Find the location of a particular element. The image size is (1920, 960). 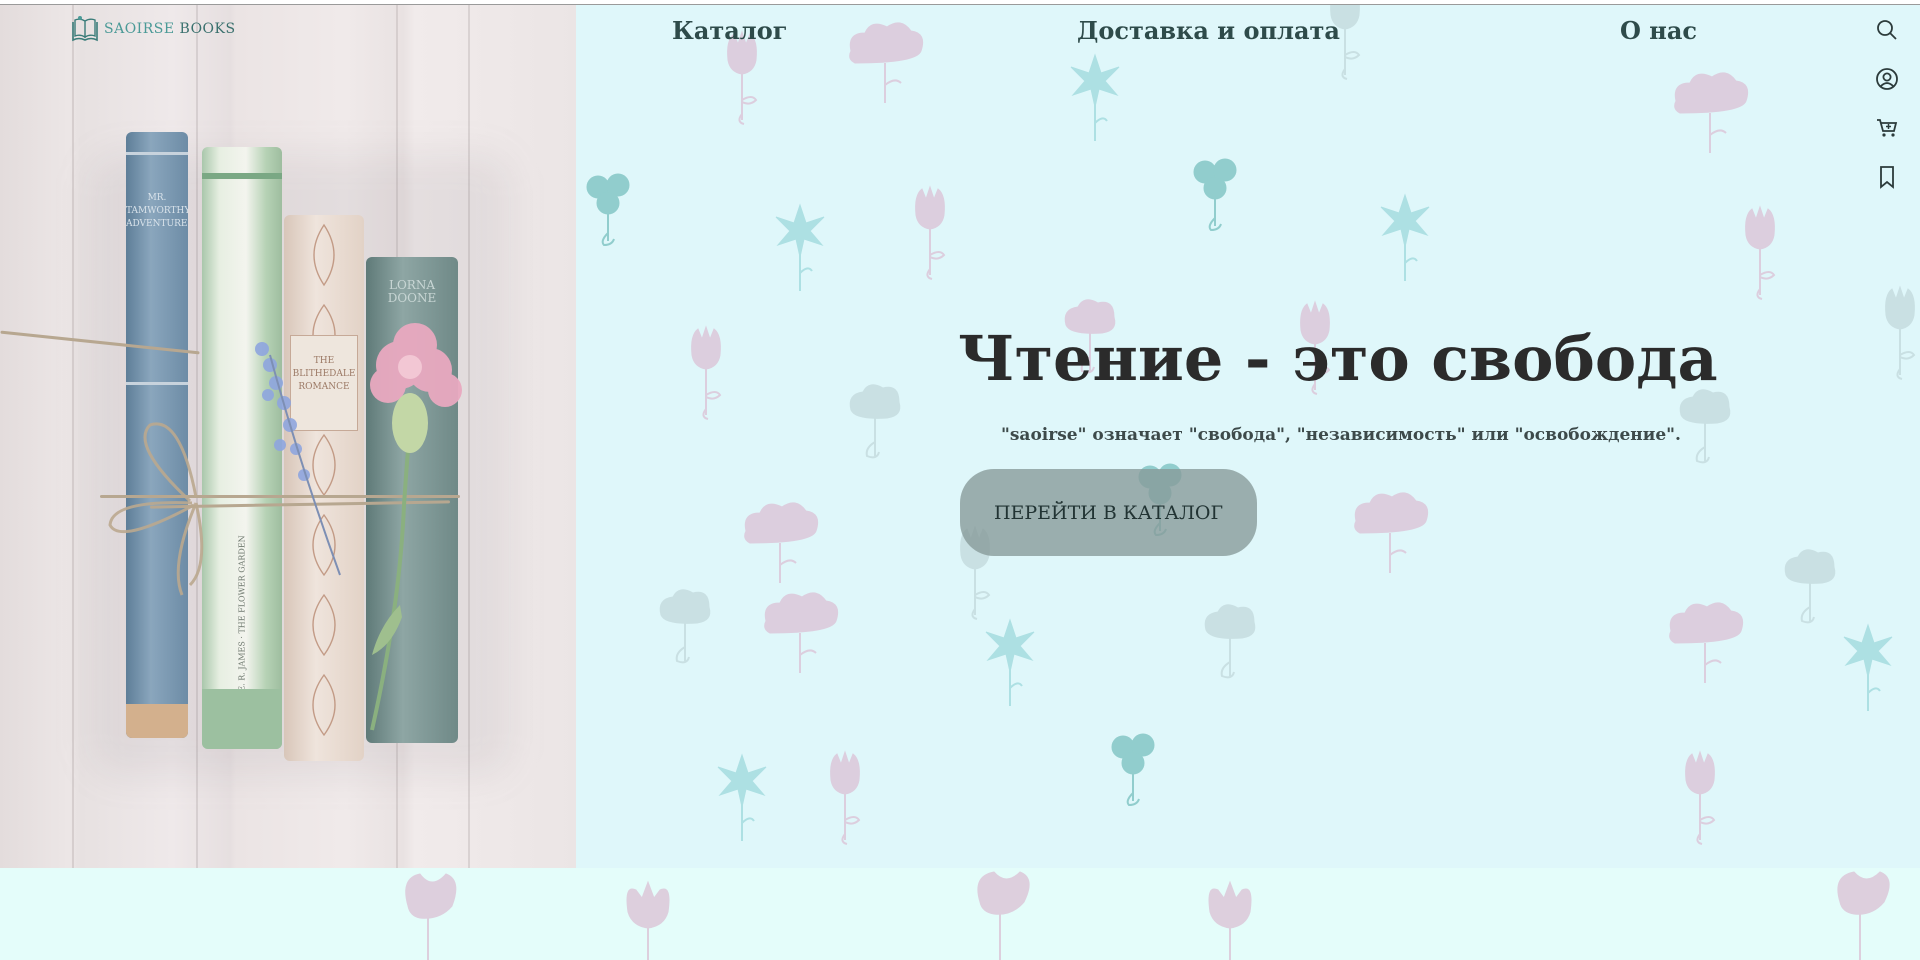

user-icon is located at coordinates (1887, 79).